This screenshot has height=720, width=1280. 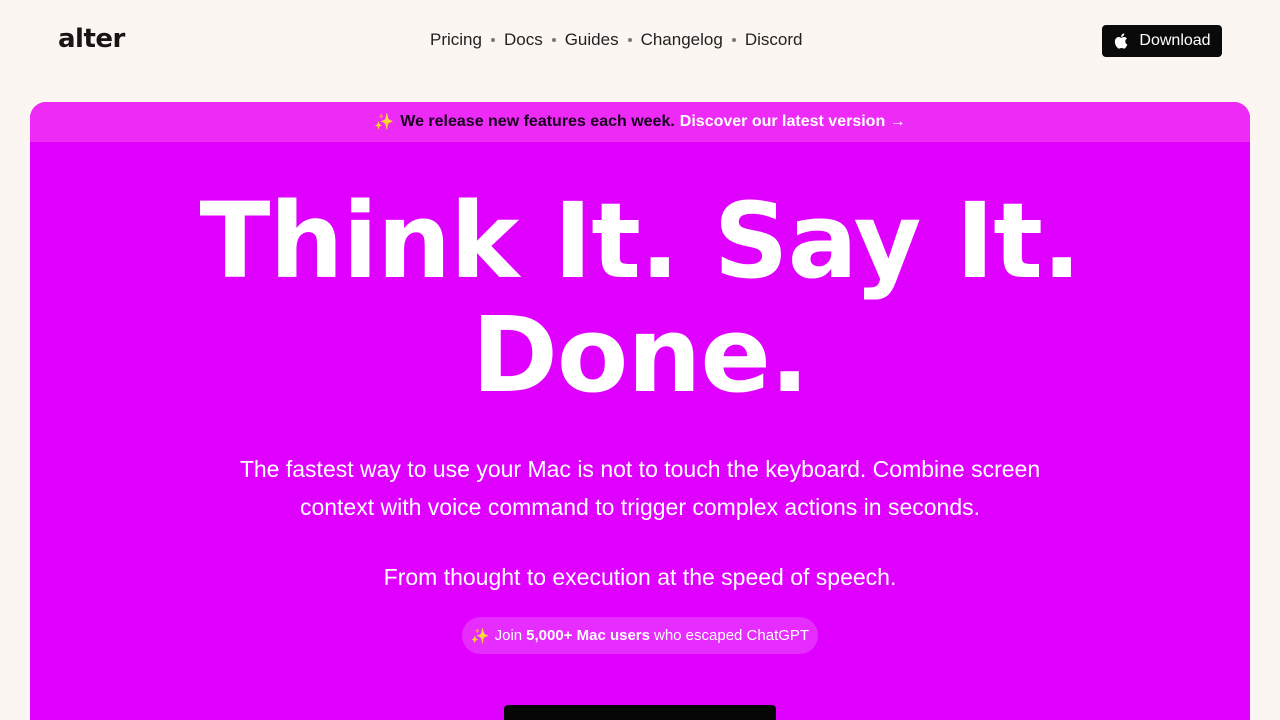 What do you see at coordinates (793, 122) in the screenshot?
I see `latest-version-link: Discover our latest version →` at bounding box center [793, 122].